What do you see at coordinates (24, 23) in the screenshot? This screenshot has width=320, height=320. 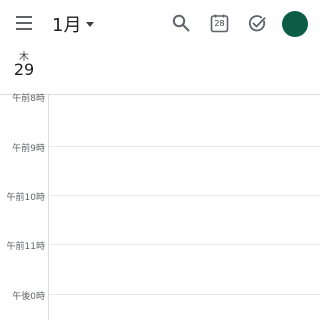 I see `menu-icon` at bounding box center [24, 23].